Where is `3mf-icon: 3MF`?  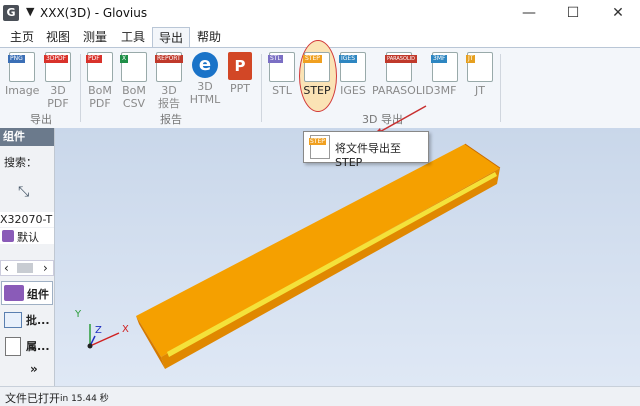
3mf-icon: 3MF is located at coordinates (444, 67).